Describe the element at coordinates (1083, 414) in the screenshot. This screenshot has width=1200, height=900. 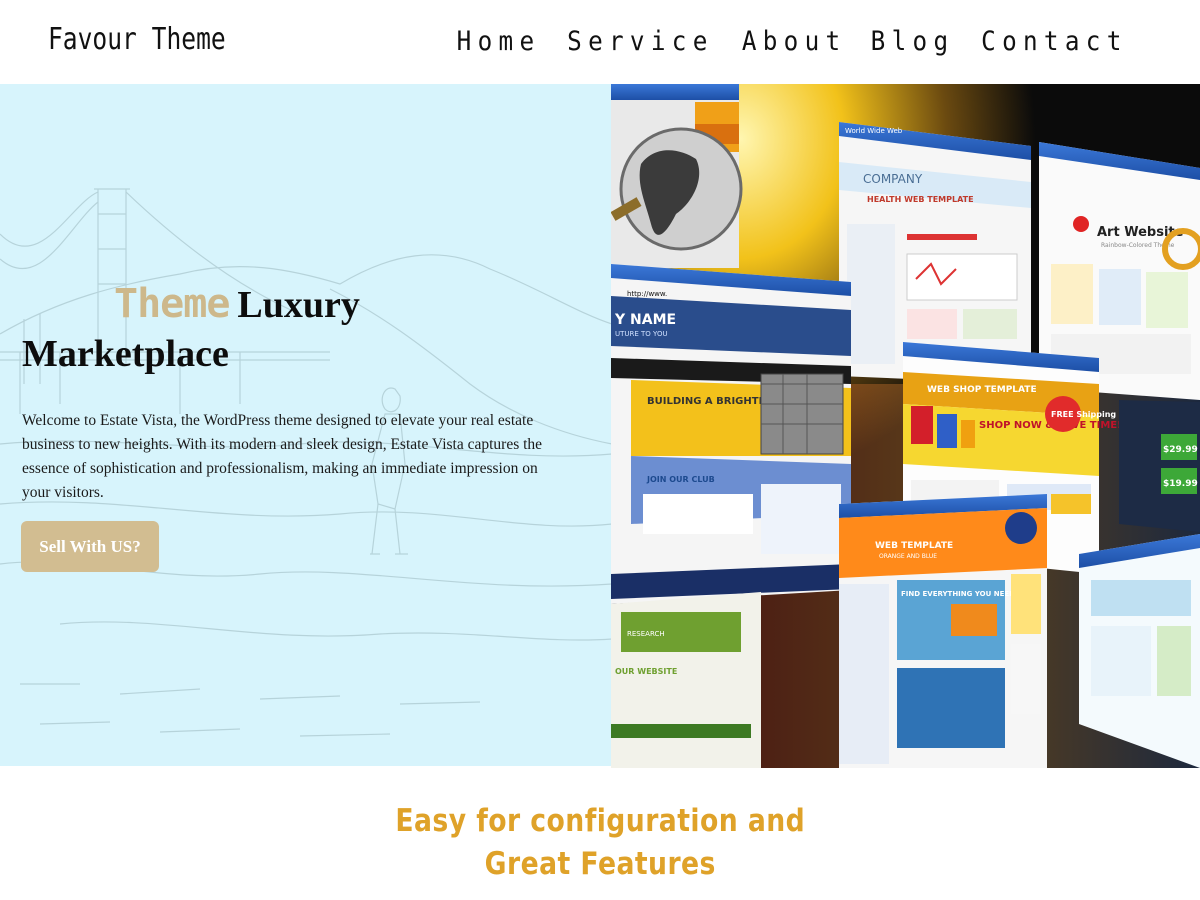
I see `svg-text: FREE Shipping` at that location.